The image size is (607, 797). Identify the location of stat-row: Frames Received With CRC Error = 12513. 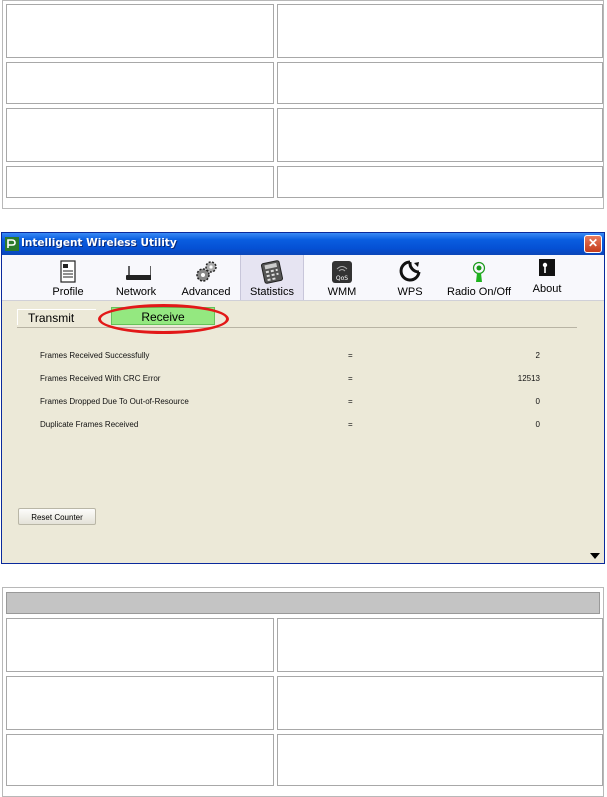
(290, 380).